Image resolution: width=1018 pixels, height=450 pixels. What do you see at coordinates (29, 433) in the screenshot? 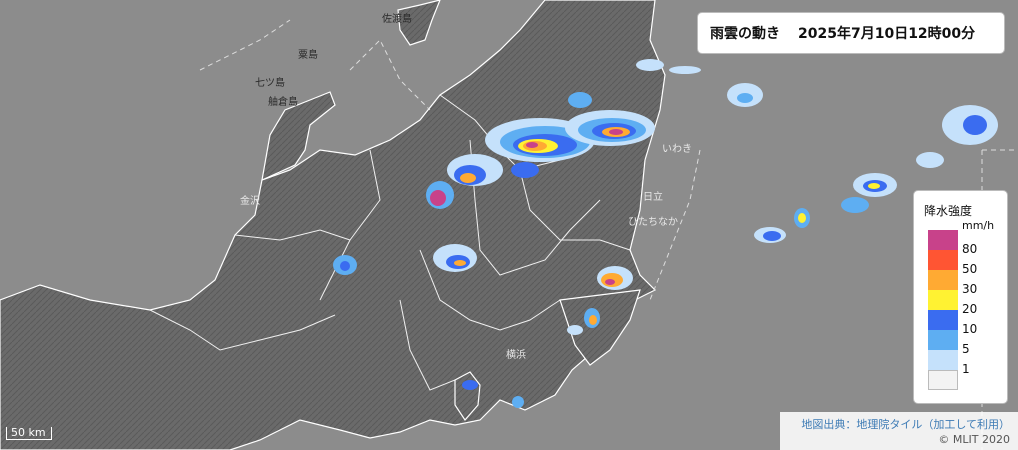
I see `scale-bar: 50 km` at bounding box center [29, 433].